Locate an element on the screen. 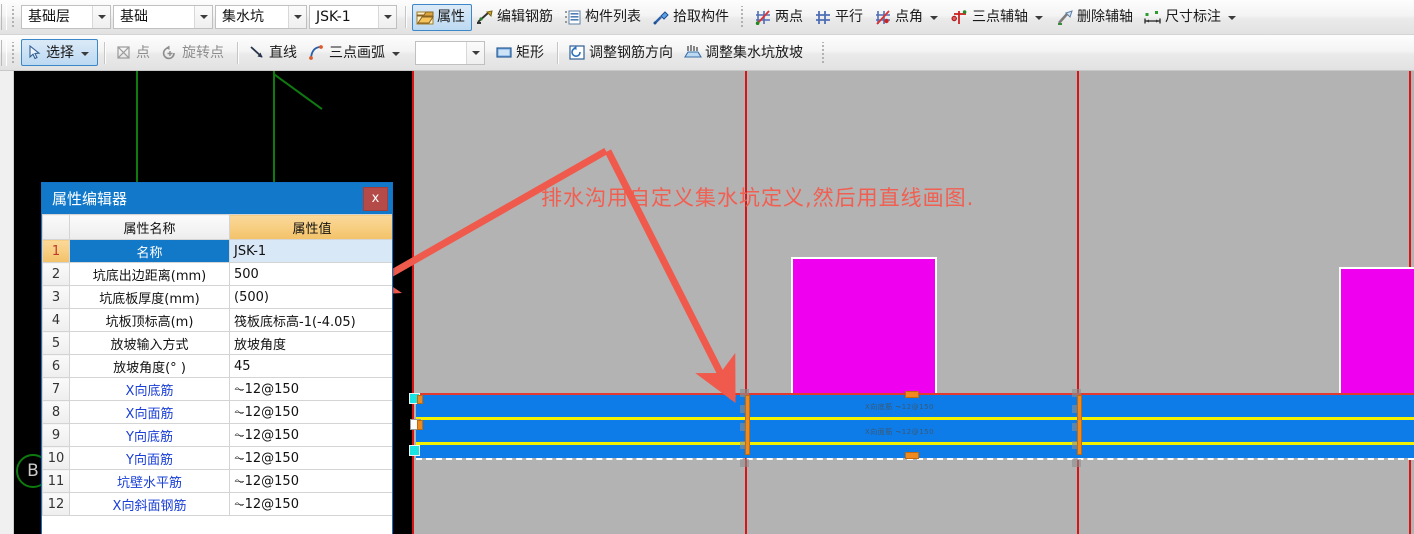 The image size is (1414, 534). arc-icon is located at coordinates (317, 52).